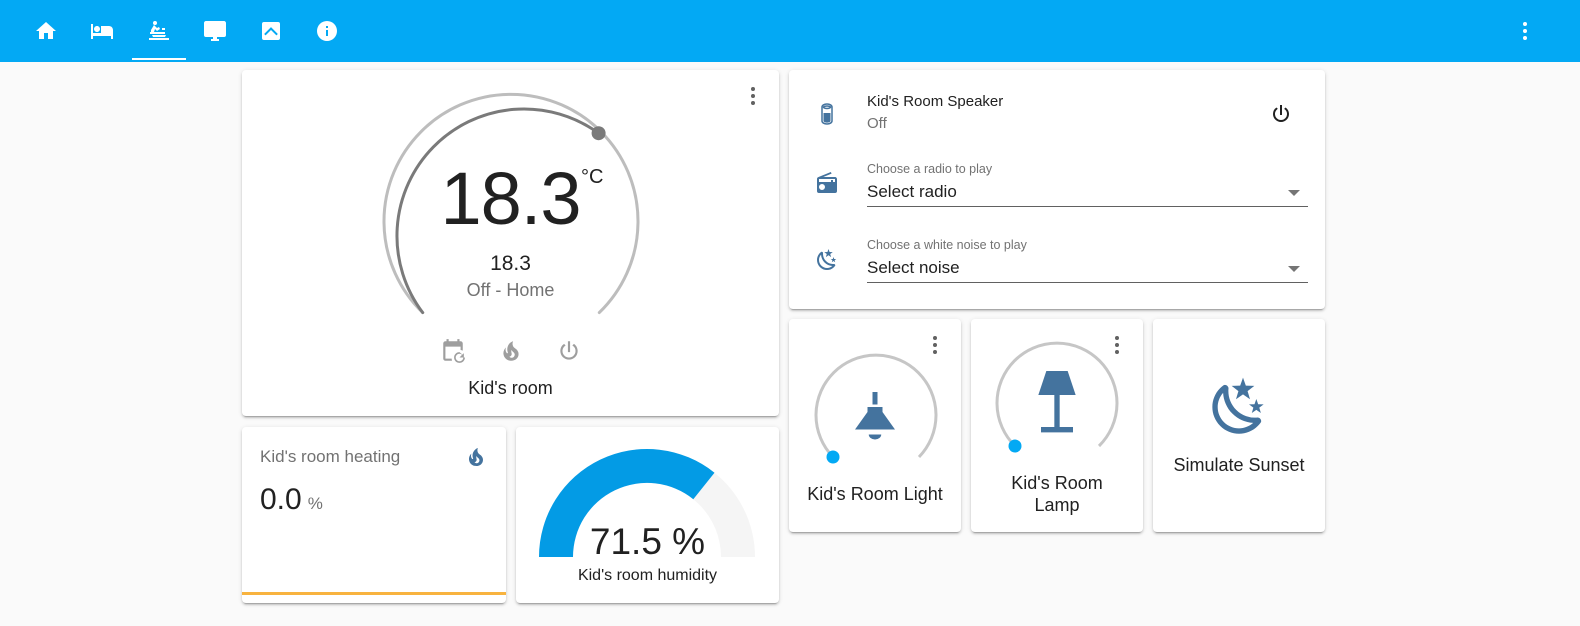  I want to click on radio-icon, so click(827, 182).